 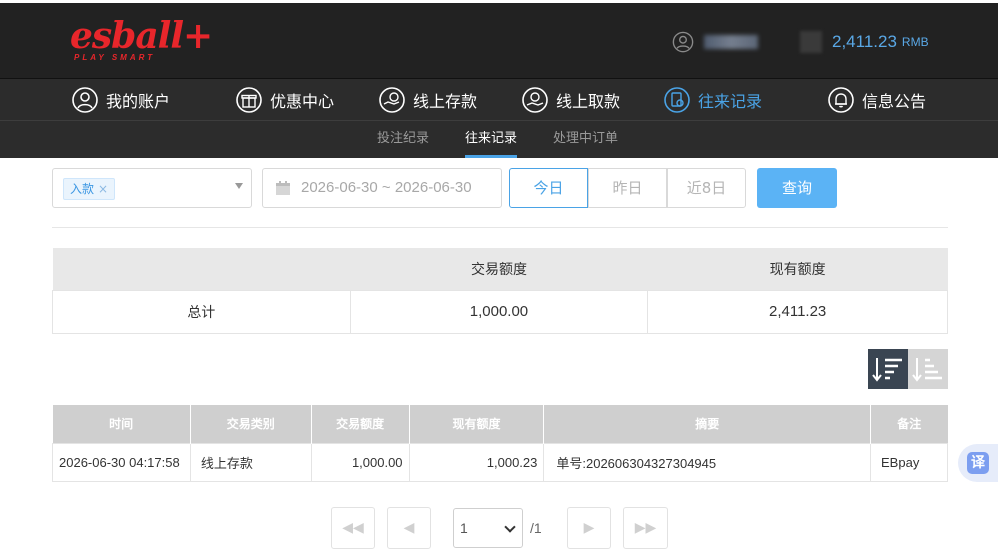 I want to click on caret-down-icon, so click(x=239, y=186).